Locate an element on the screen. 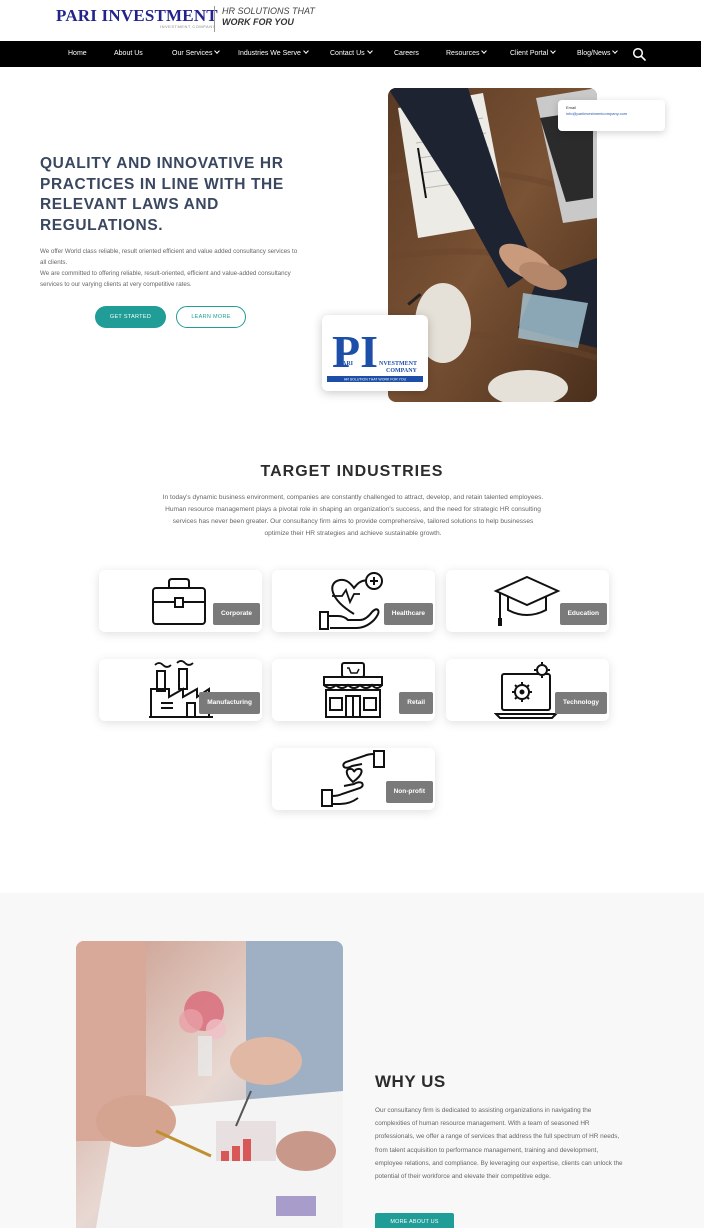 The height and width of the screenshot is (1228, 704). nav-item-label: Careers is located at coordinates (406, 53).